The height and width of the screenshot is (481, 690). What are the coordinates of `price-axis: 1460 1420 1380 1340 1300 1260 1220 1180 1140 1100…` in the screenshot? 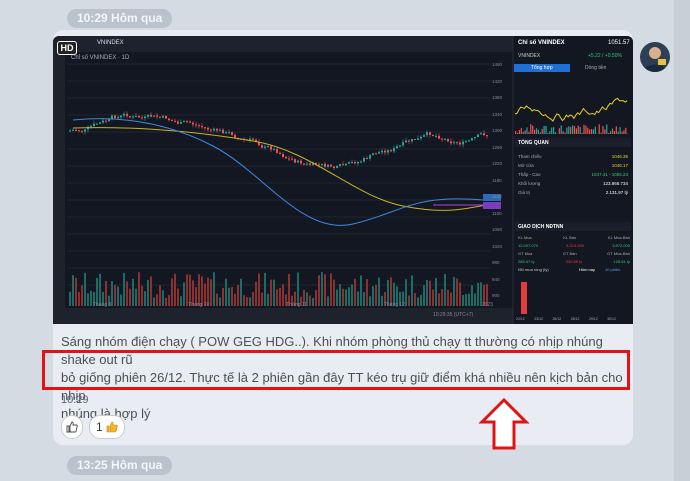 It's located at (497, 180).